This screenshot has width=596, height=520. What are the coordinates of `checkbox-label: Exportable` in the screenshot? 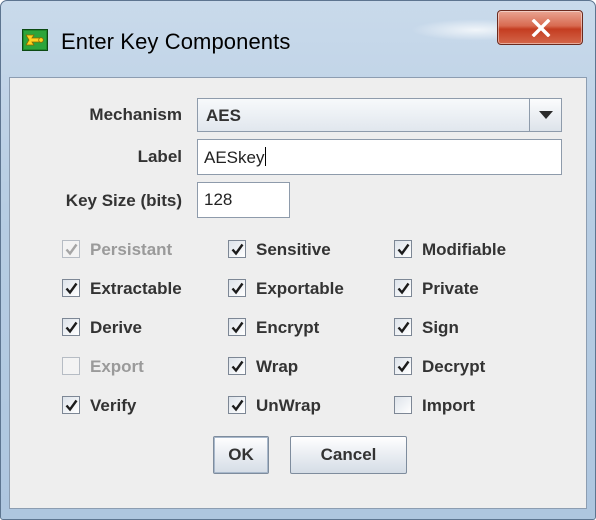 It's located at (300, 288).